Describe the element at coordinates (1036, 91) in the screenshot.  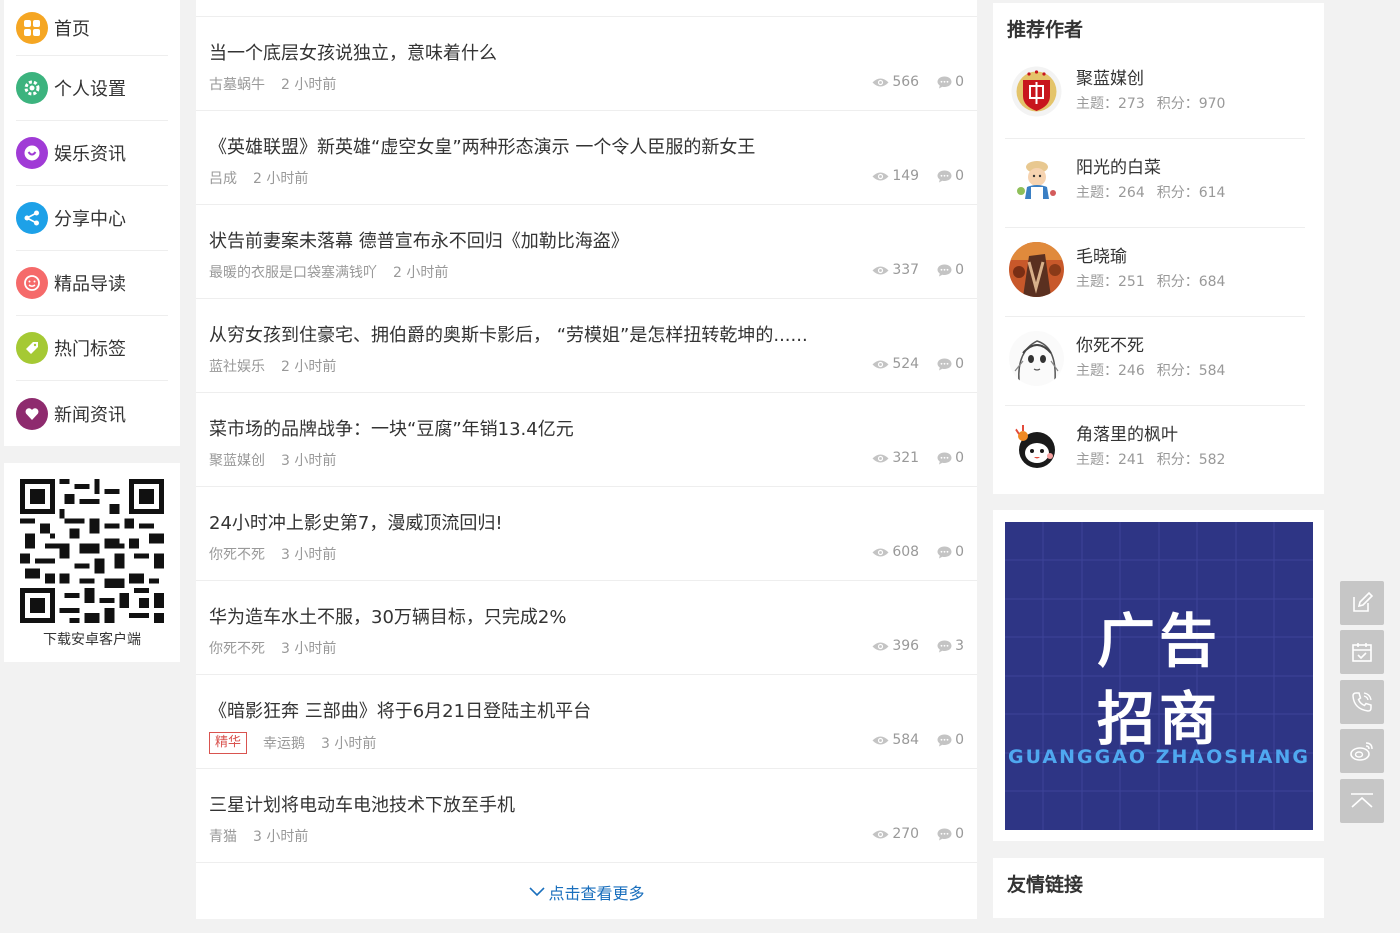
I see `red-shield-avatar` at that location.